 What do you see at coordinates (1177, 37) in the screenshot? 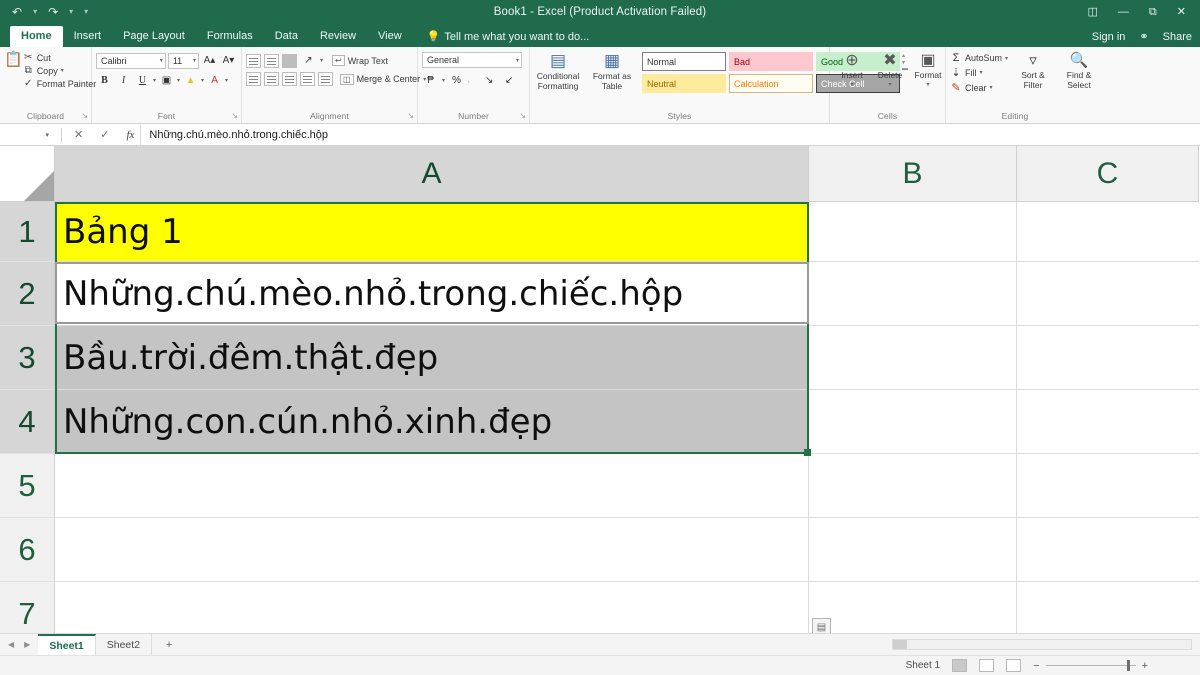
I see `share-link: Share` at bounding box center [1177, 37].